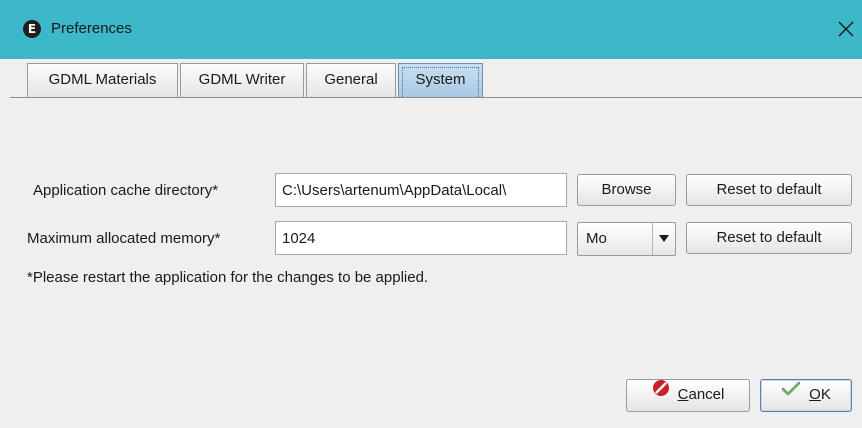 This screenshot has height=428, width=862. Describe the element at coordinates (32, 29) in the screenshot. I see `app-logo-icon: E` at that location.